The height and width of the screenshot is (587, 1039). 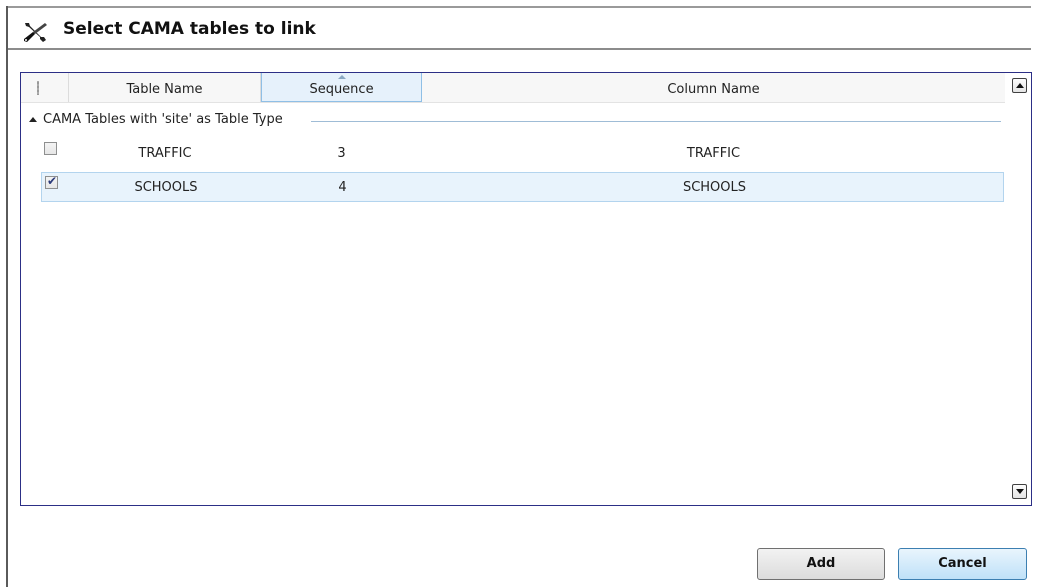 What do you see at coordinates (45, 87) in the screenshot?
I see `column-chooser-grip` at bounding box center [45, 87].